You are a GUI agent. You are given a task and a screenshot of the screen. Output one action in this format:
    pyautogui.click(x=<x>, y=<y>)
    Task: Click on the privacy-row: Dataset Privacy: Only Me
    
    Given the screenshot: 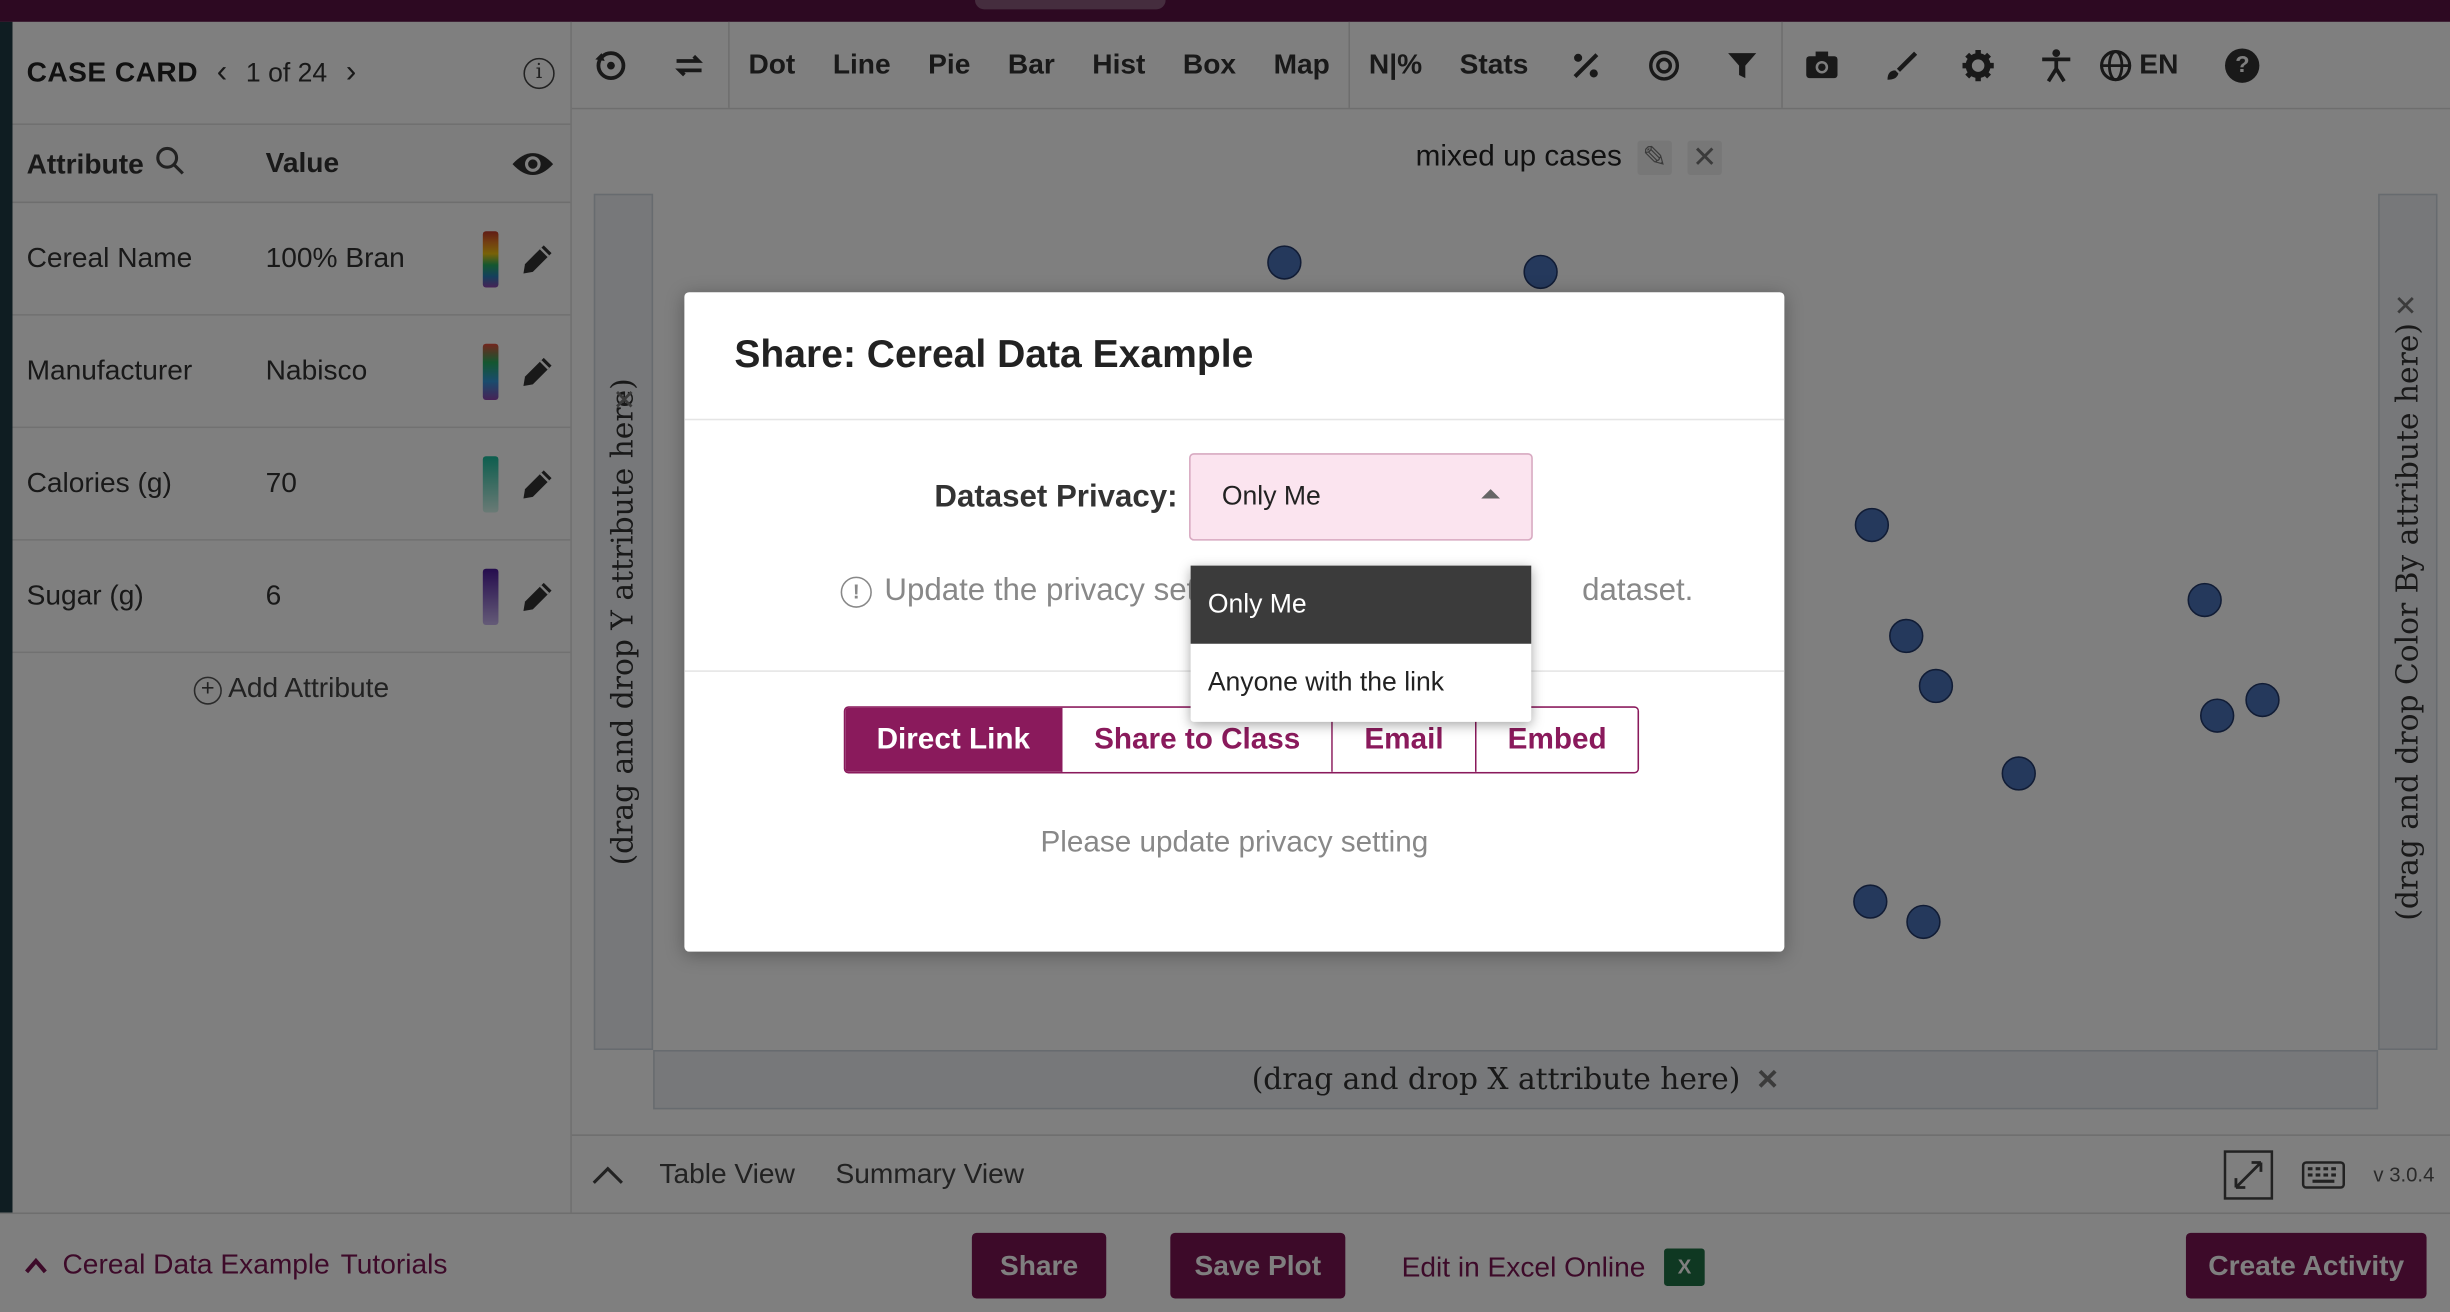 What is the action you would take?
    pyautogui.click(x=1234, y=497)
    